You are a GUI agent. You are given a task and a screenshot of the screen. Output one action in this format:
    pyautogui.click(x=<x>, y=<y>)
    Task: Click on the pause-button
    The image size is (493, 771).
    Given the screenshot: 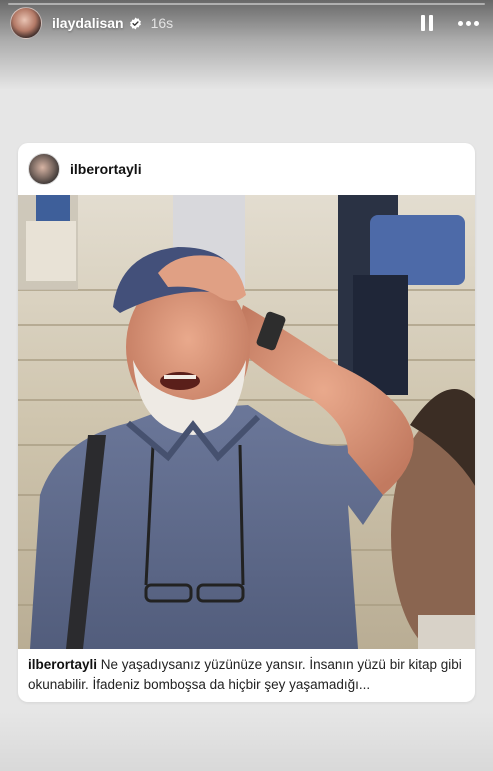 What is the action you would take?
    pyautogui.click(x=427, y=23)
    